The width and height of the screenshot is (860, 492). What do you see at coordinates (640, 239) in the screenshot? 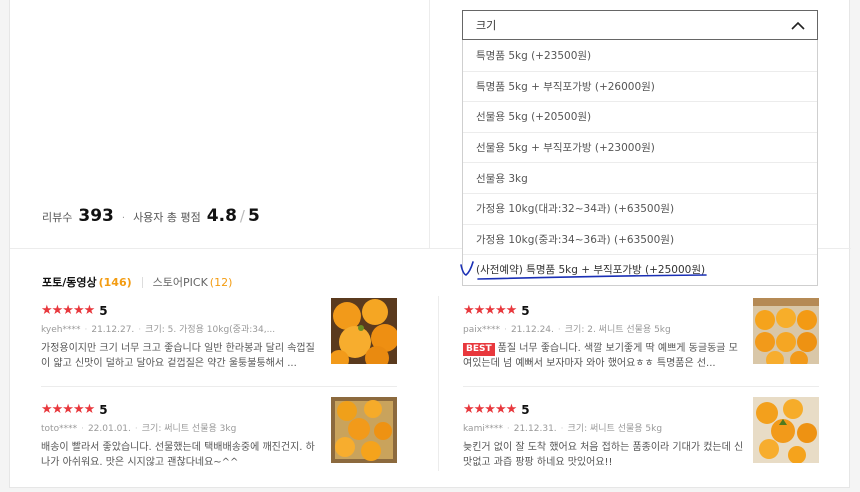
I see `dropdown-option: 가정용 10kg(중과:34~36과) (+63500원)` at bounding box center [640, 239].